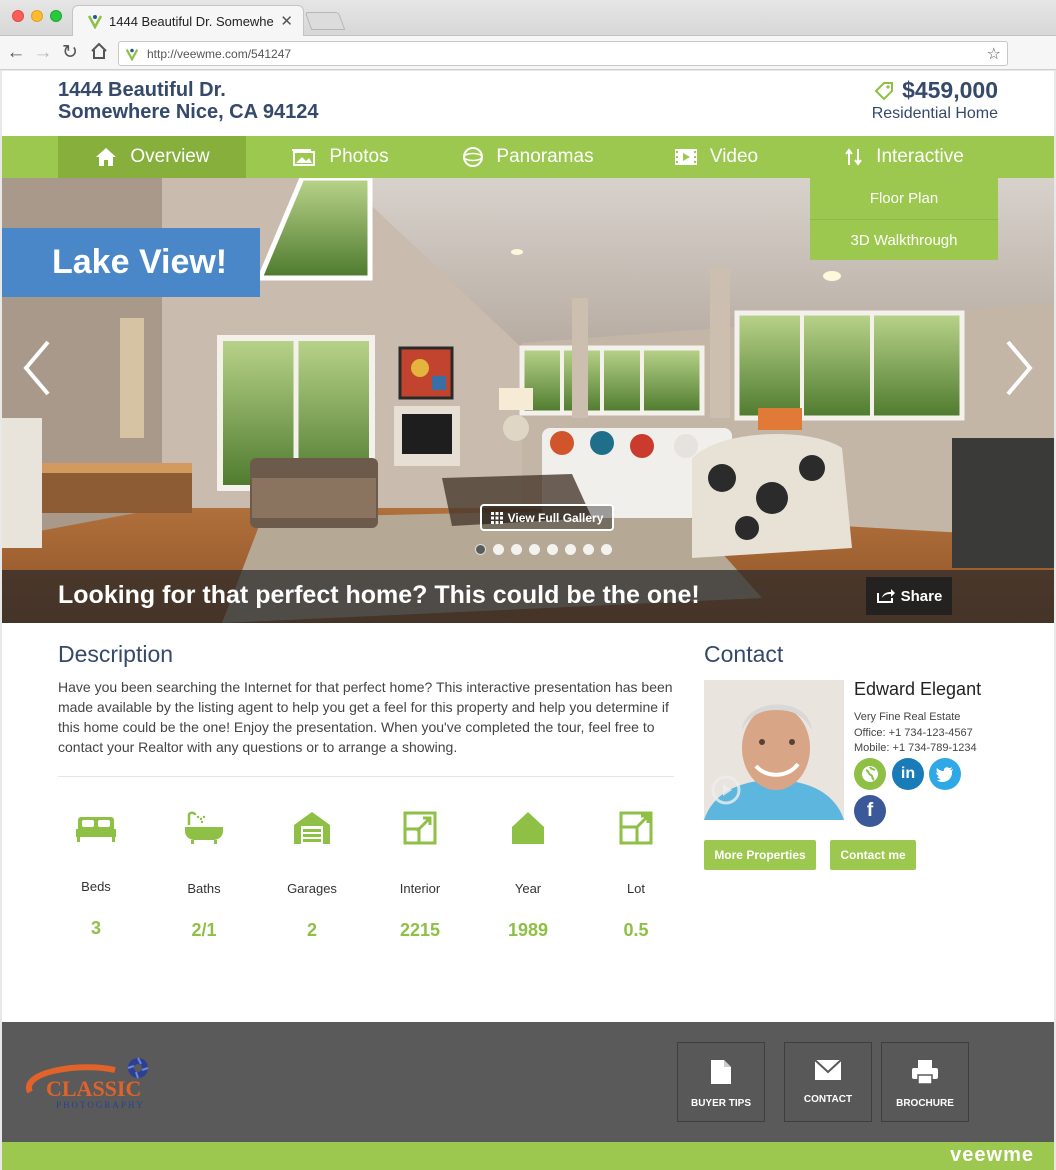  I want to click on veewme-favicon-icon, so click(95, 22).